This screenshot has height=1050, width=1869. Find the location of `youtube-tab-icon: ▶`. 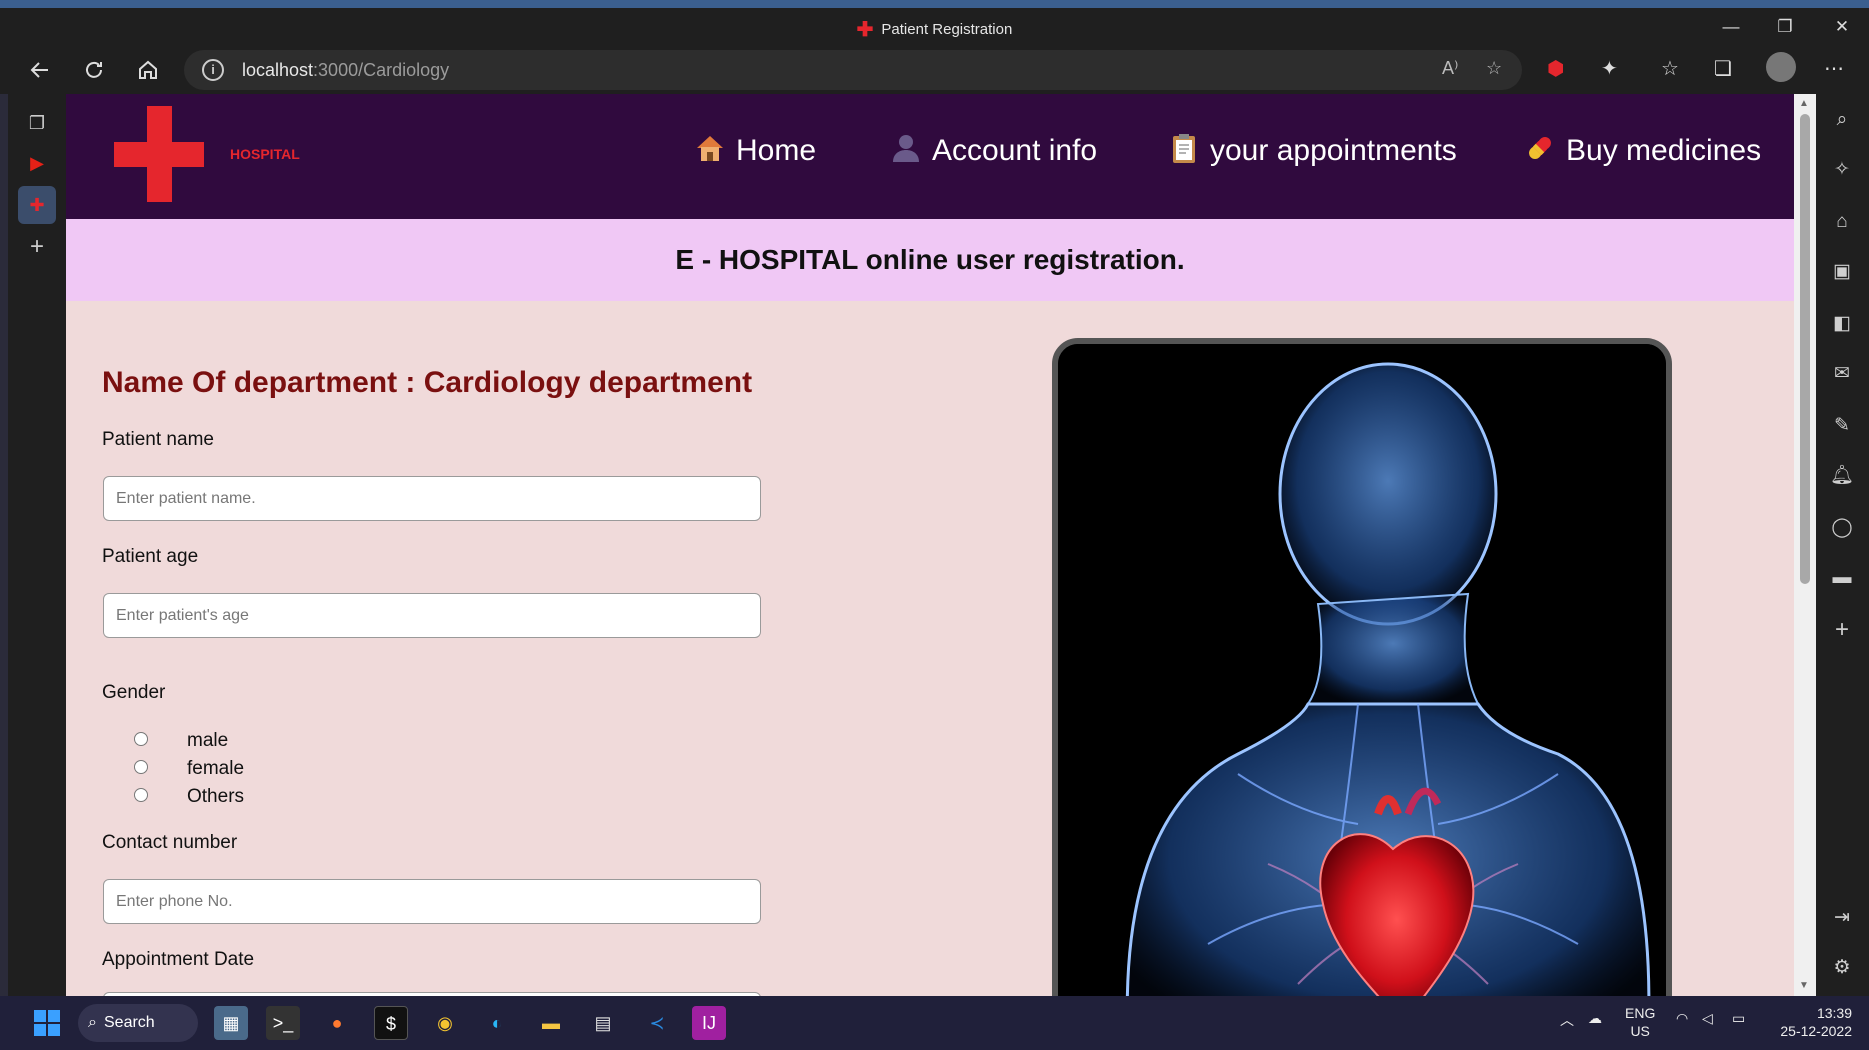

youtube-tab-icon: ▶ is located at coordinates (37, 163).